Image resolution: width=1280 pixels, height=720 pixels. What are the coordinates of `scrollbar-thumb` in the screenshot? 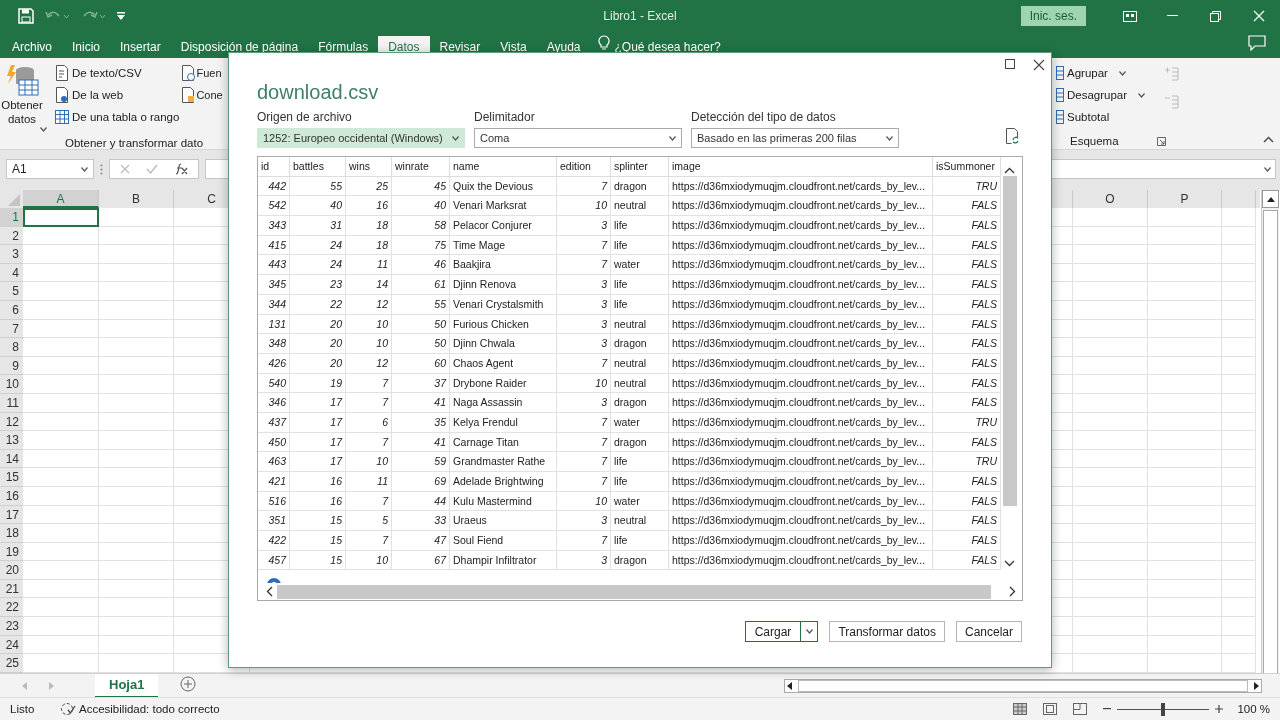 It's located at (1009, 341).